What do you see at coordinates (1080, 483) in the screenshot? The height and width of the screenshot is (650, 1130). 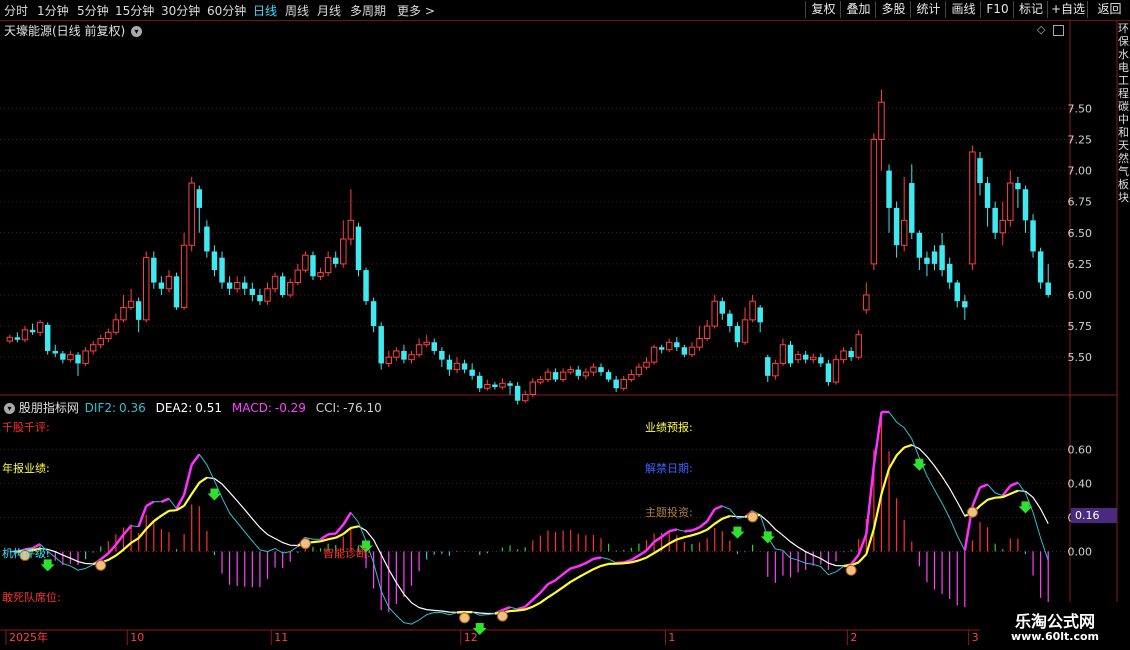 I see `y-tick-label: 0.40` at bounding box center [1080, 483].